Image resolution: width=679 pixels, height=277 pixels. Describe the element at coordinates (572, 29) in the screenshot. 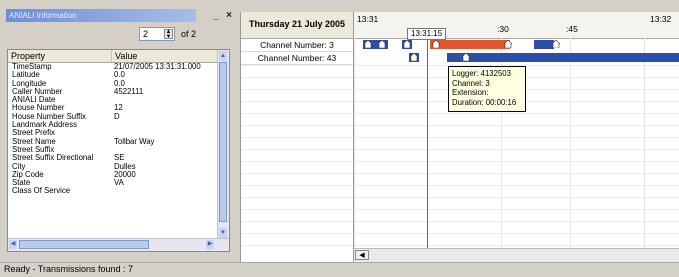

I see `tick-label-45: :45` at that location.